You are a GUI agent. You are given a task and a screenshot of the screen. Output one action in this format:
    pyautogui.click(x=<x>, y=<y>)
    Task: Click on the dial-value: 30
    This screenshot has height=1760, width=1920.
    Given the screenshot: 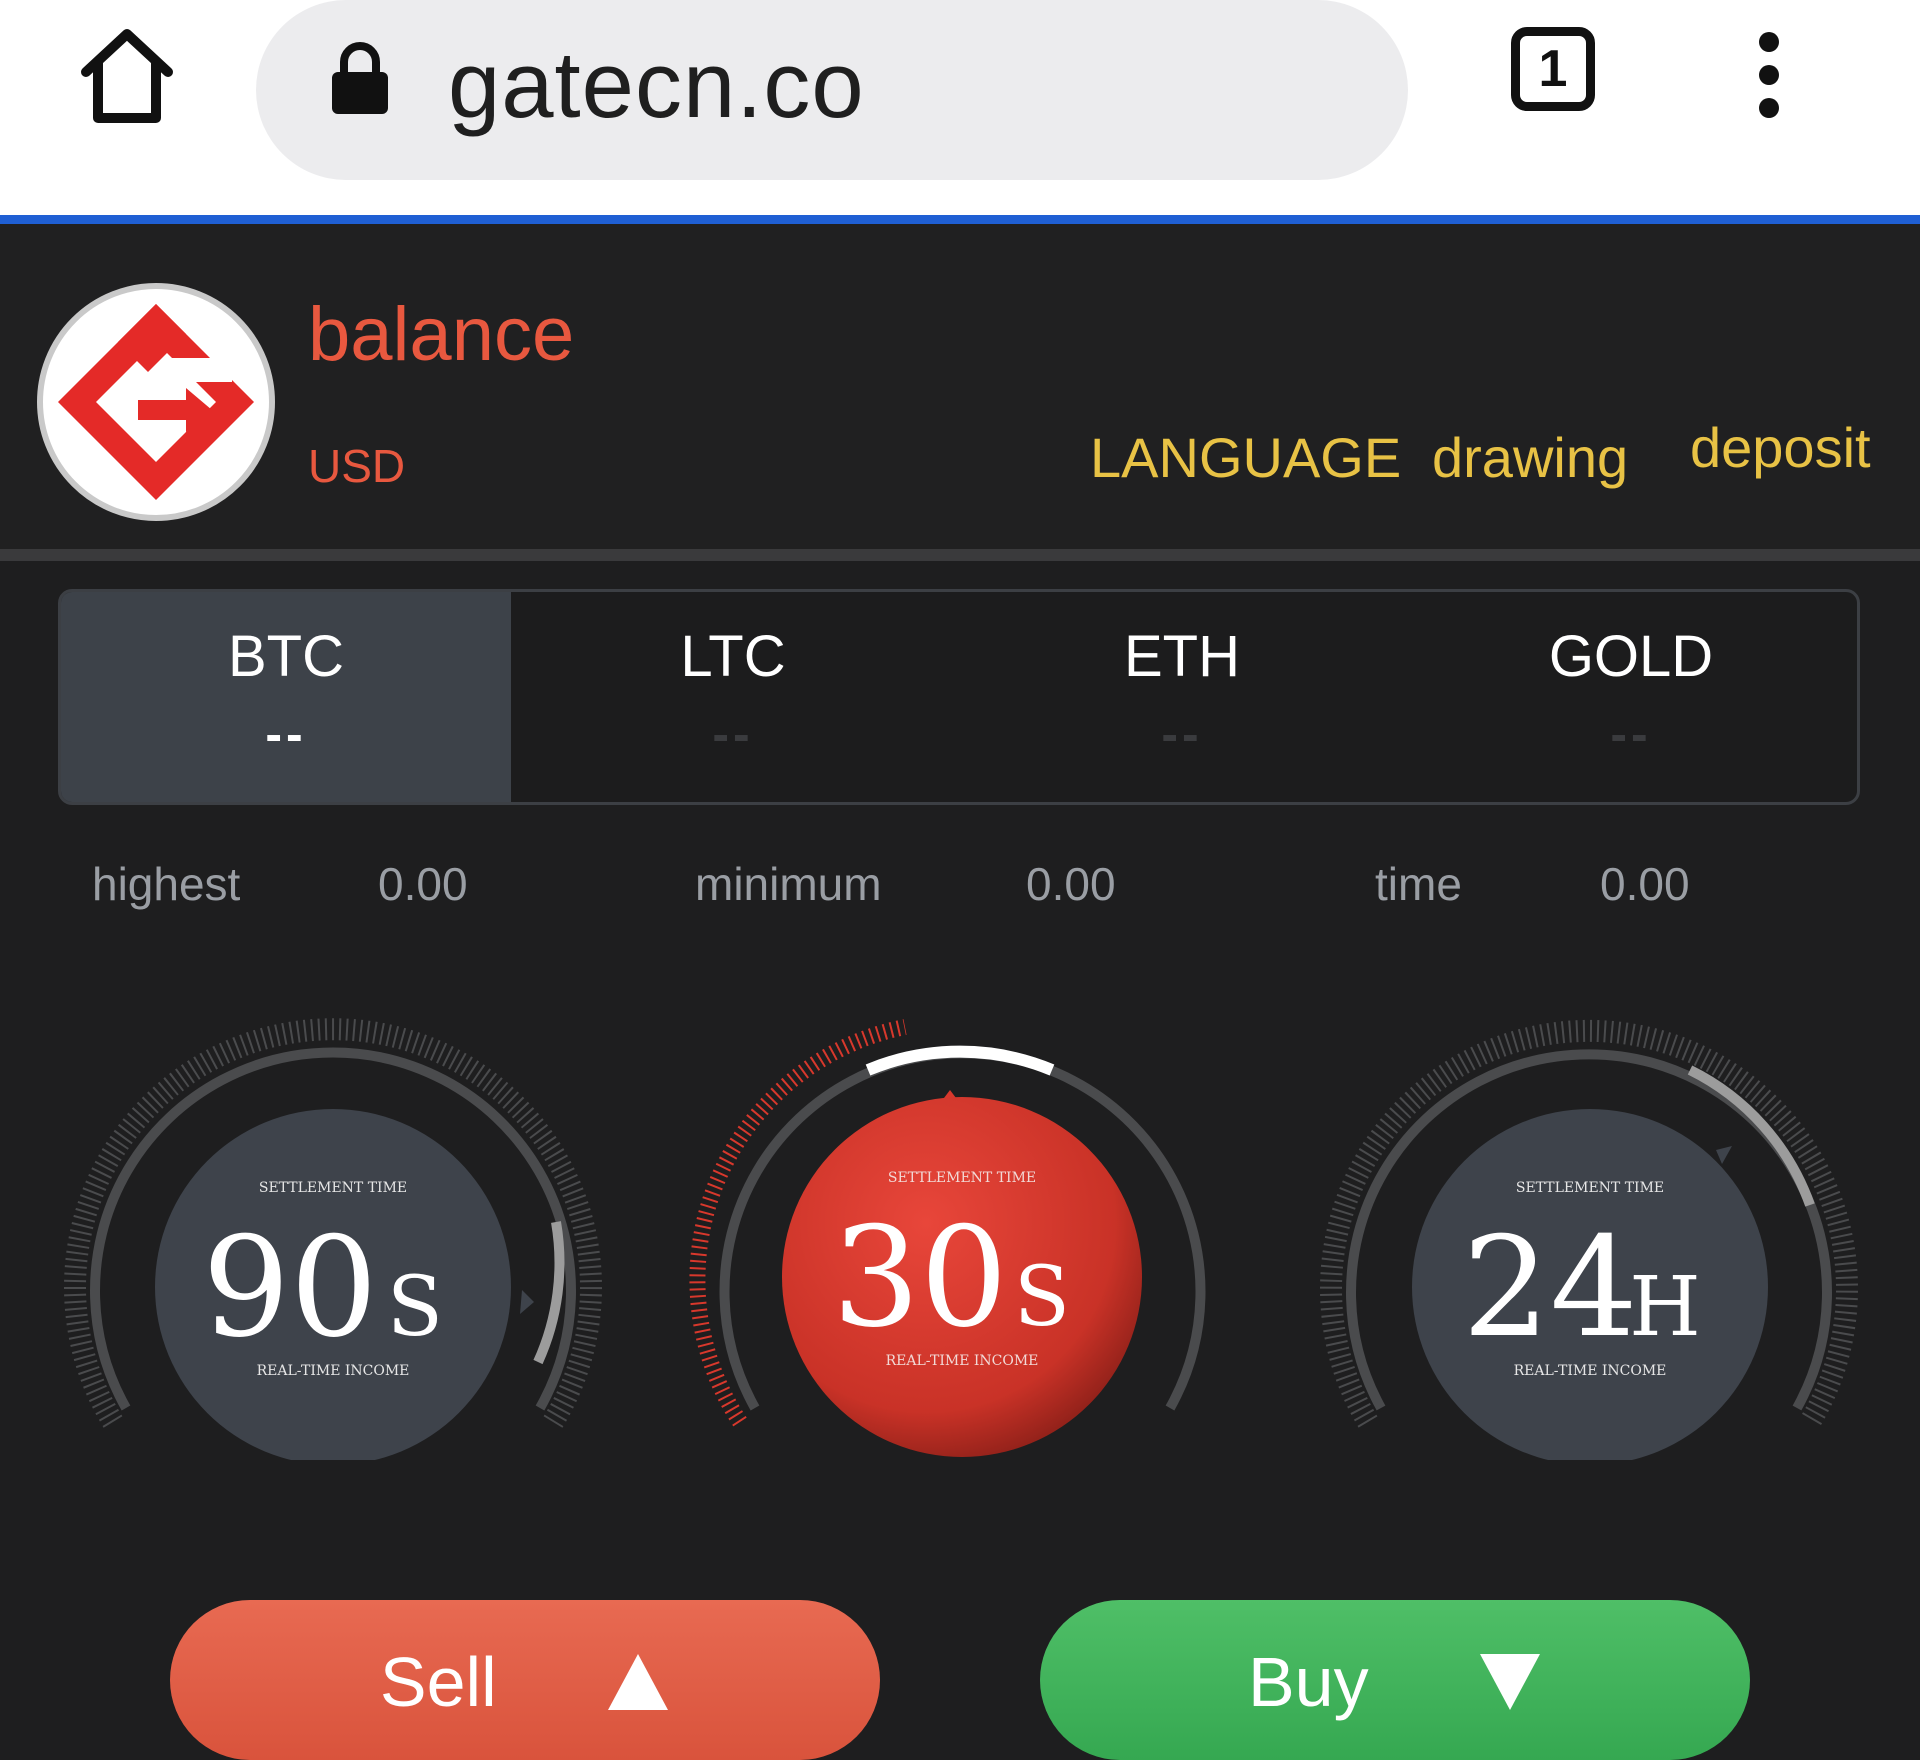 What is the action you would take?
    pyautogui.click(x=920, y=1277)
    